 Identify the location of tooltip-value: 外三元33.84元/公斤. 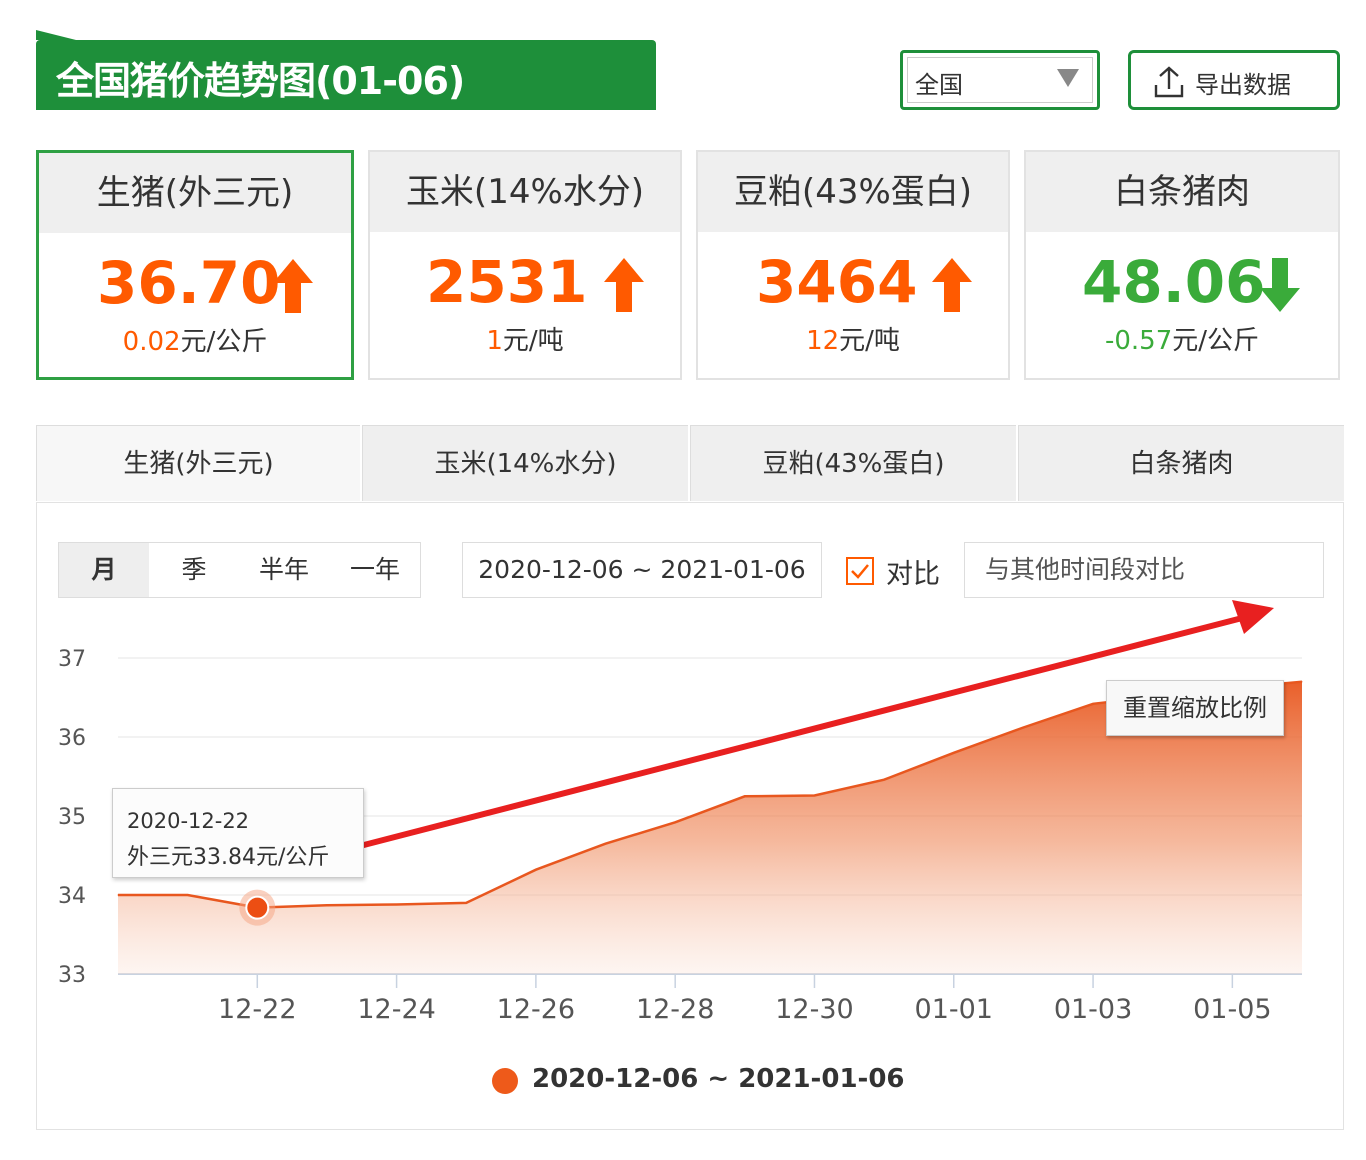
(228, 857).